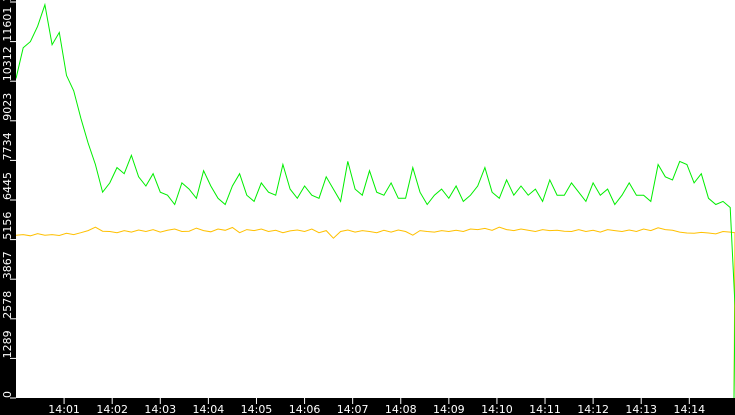  Describe the element at coordinates (545, 409) in the screenshot. I see `x-tick-label: 14:11` at that location.